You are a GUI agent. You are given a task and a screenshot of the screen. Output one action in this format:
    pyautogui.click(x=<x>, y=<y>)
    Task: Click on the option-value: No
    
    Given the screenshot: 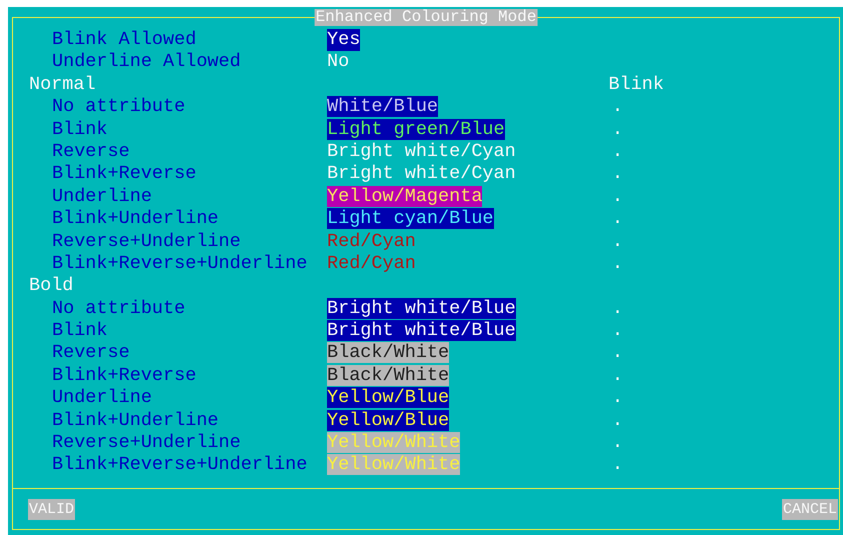 What is the action you would take?
    pyautogui.click(x=338, y=62)
    